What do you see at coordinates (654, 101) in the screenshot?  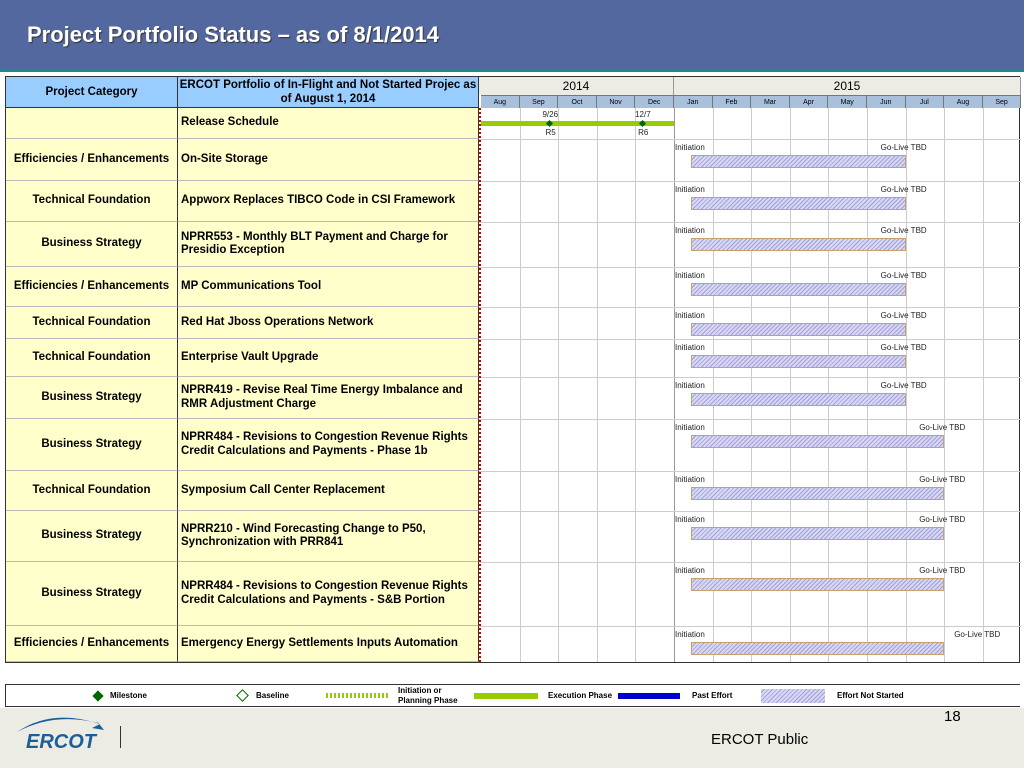 I see `month-header: Dec` at bounding box center [654, 101].